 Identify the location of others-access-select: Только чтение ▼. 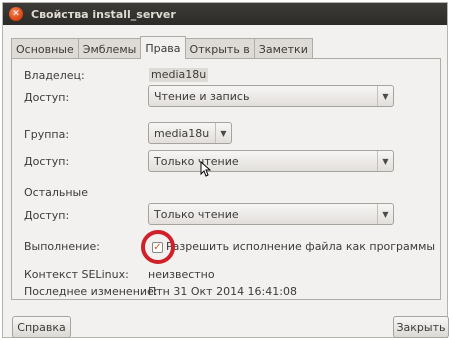
(271, 214).